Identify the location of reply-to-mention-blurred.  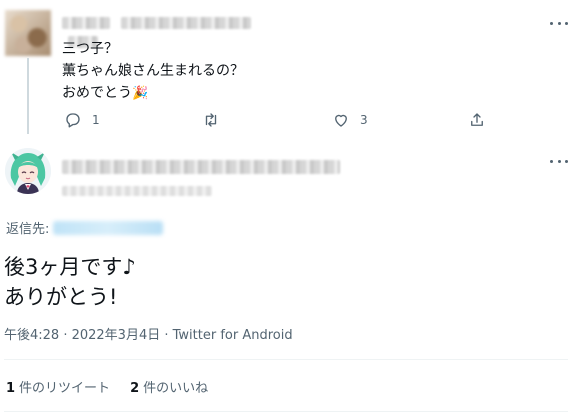
(108, 227).